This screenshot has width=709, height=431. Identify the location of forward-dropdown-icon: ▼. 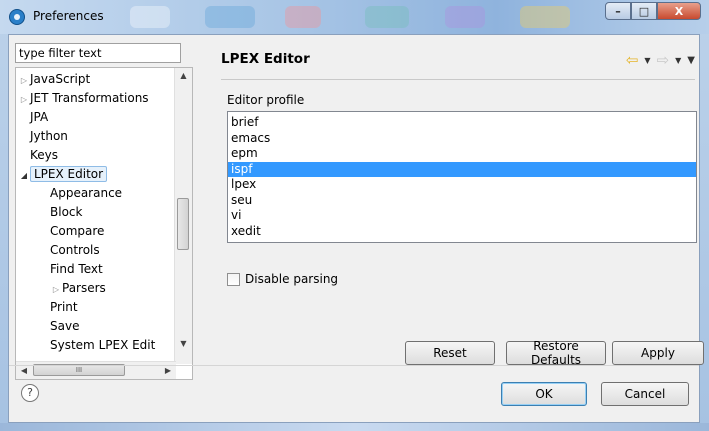
(678, 60).